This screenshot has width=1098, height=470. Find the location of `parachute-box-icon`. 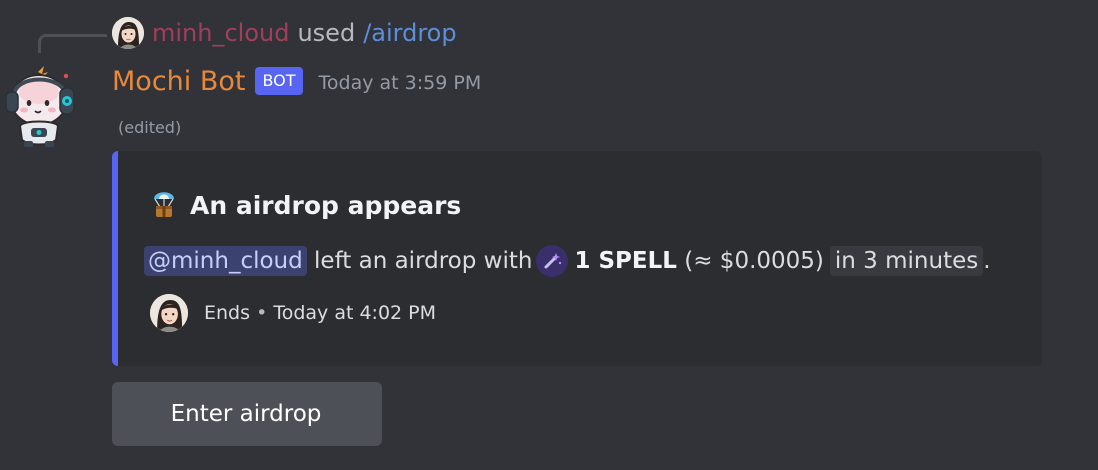

parachute-box-icon is located at coordinates (164, 205).